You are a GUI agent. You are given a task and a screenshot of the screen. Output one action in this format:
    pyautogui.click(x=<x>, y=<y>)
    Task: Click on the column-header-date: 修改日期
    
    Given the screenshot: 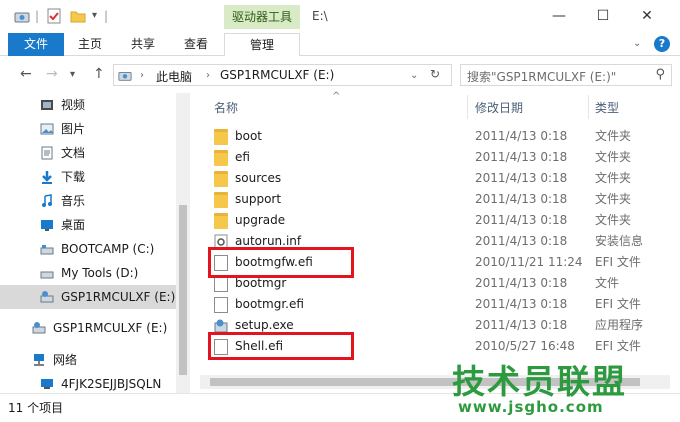 What is the action you would take?
    pyautogui.click(x=499, y=107)
    